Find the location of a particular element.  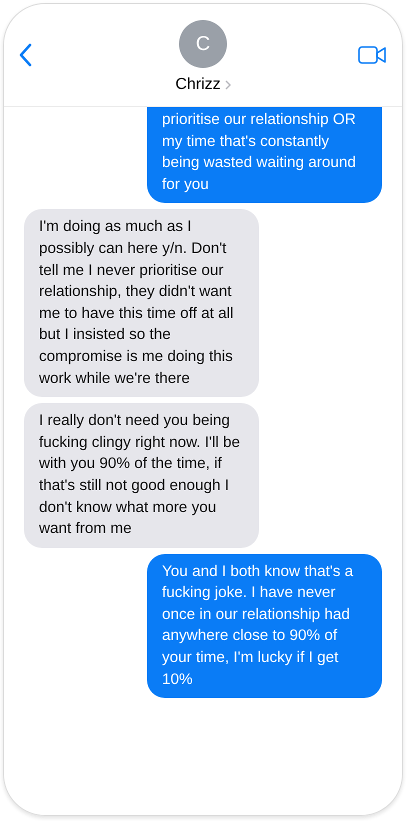

message-bubble: I'm doing as much as I possibly can here y/n. Don't tell me I never prioritise our relationship, they didn't want me to have this time off at all but I insisted so the compromise is me doing this work while we're there is located at coordinates (141, 303).